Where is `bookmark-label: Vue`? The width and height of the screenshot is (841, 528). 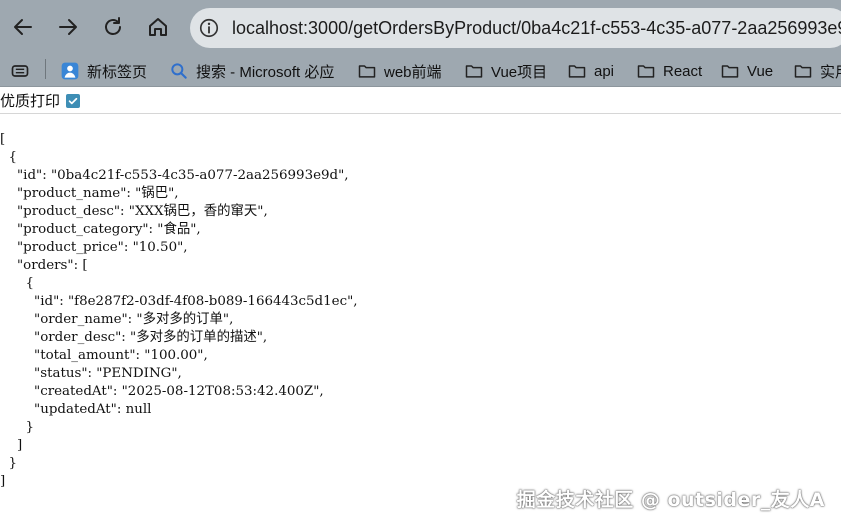
bookmark-label: Vue is located at coordinates (760, 71).